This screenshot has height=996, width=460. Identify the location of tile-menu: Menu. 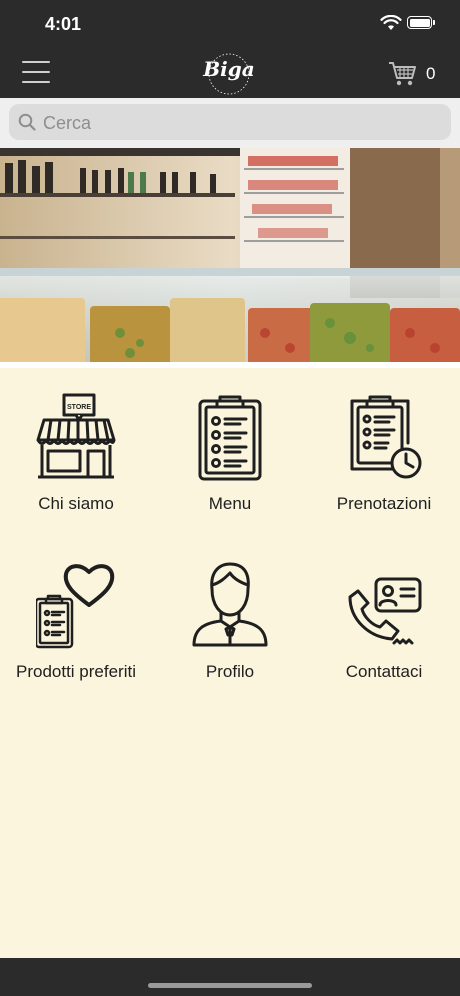
(230, 468).